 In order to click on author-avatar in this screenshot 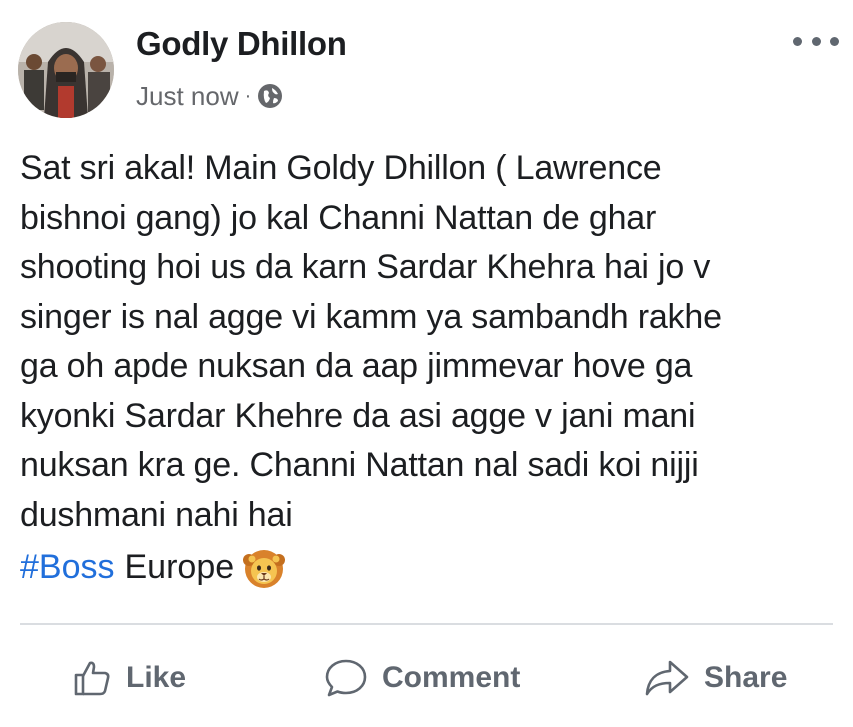, I will do `click(66, 70)`.